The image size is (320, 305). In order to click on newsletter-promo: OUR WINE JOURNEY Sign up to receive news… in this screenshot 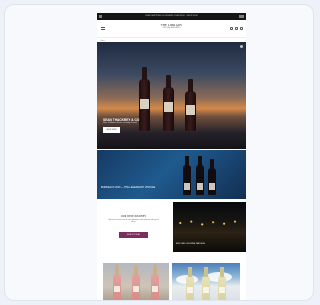, I will do `click(133, 227)`.